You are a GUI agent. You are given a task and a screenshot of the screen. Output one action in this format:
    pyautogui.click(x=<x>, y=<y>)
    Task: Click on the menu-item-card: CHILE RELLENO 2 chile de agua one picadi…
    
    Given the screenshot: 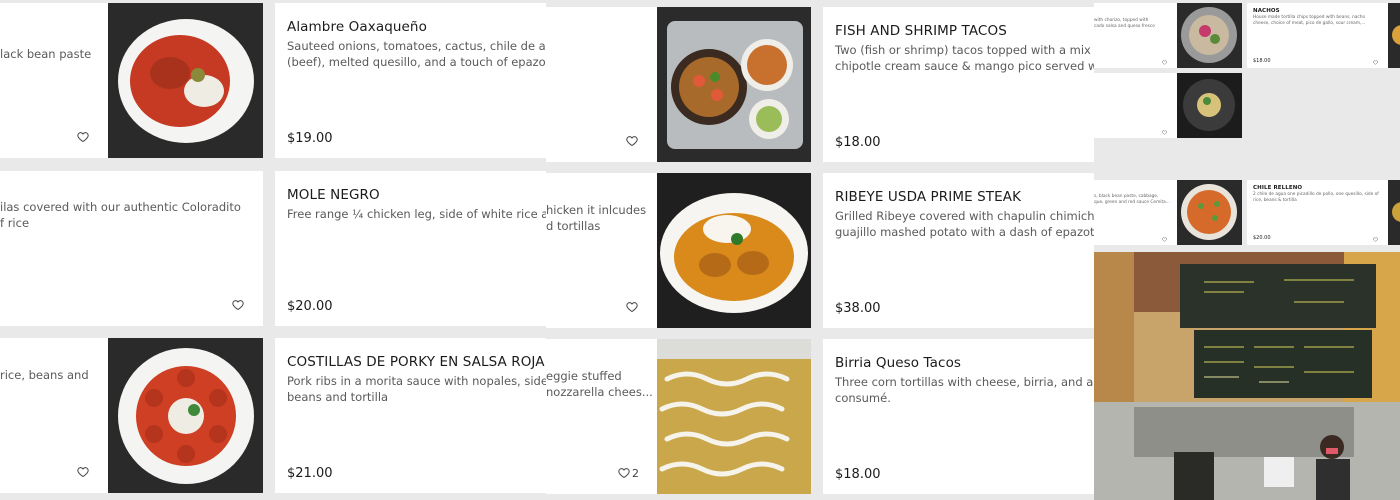 What is the action you would take?
    pyautogui.click(x=1323, y=212)
    